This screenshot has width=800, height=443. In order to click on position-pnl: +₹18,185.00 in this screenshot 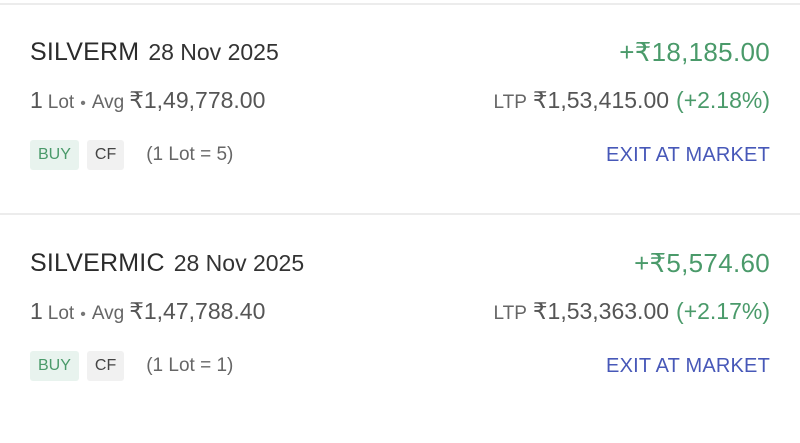, I will do `click(694, 51)`.